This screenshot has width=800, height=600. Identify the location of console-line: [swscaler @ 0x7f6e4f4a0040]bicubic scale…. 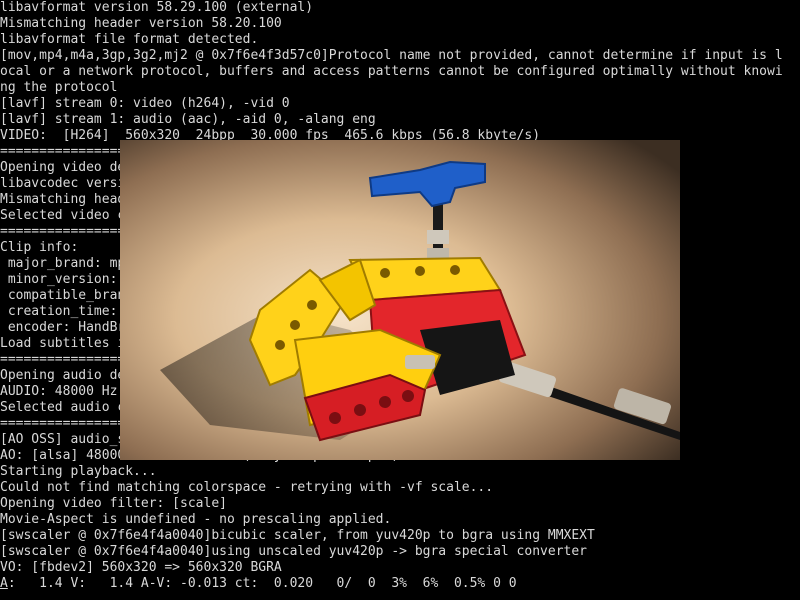
(297, 535).